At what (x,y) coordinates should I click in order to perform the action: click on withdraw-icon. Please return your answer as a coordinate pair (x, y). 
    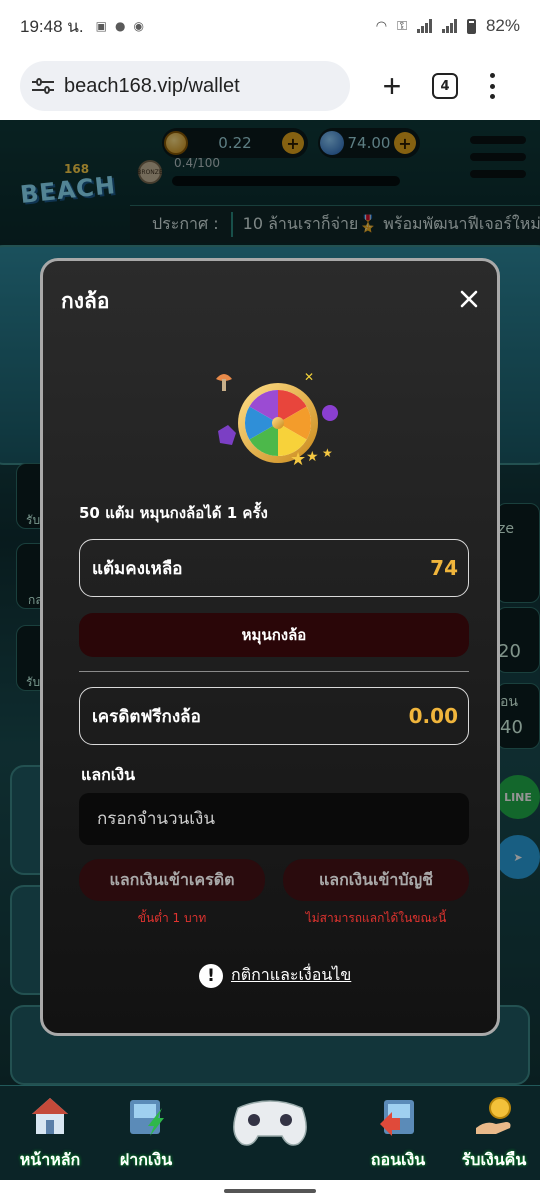
    Looking at the image, I should click on (397, 1118).